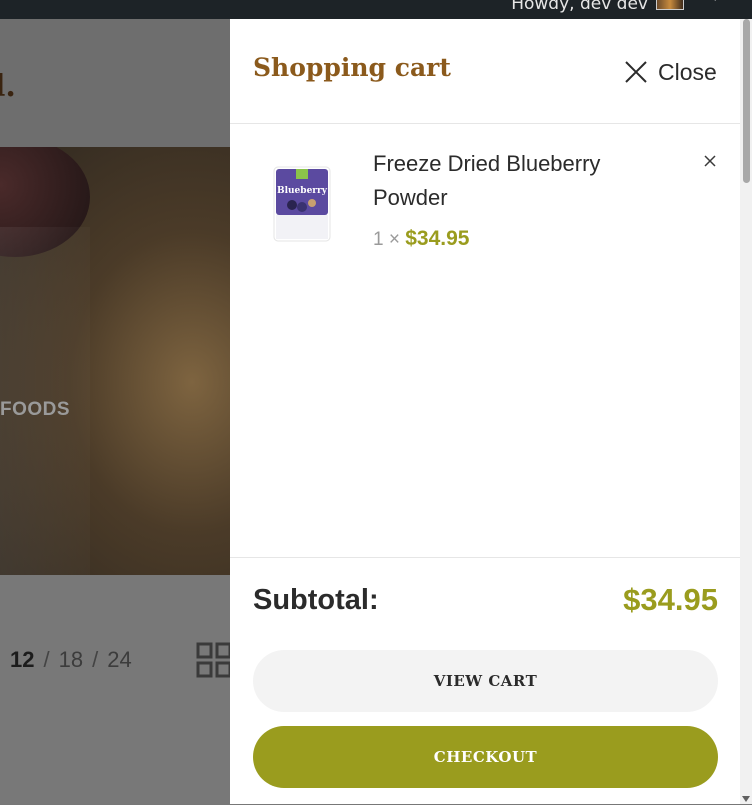 Image resolution: width=752 pixels, height=805 pixels. Describe the element at coordinates (746, 101) in the screenshot. I see `scrollbar-thumb` at that location.